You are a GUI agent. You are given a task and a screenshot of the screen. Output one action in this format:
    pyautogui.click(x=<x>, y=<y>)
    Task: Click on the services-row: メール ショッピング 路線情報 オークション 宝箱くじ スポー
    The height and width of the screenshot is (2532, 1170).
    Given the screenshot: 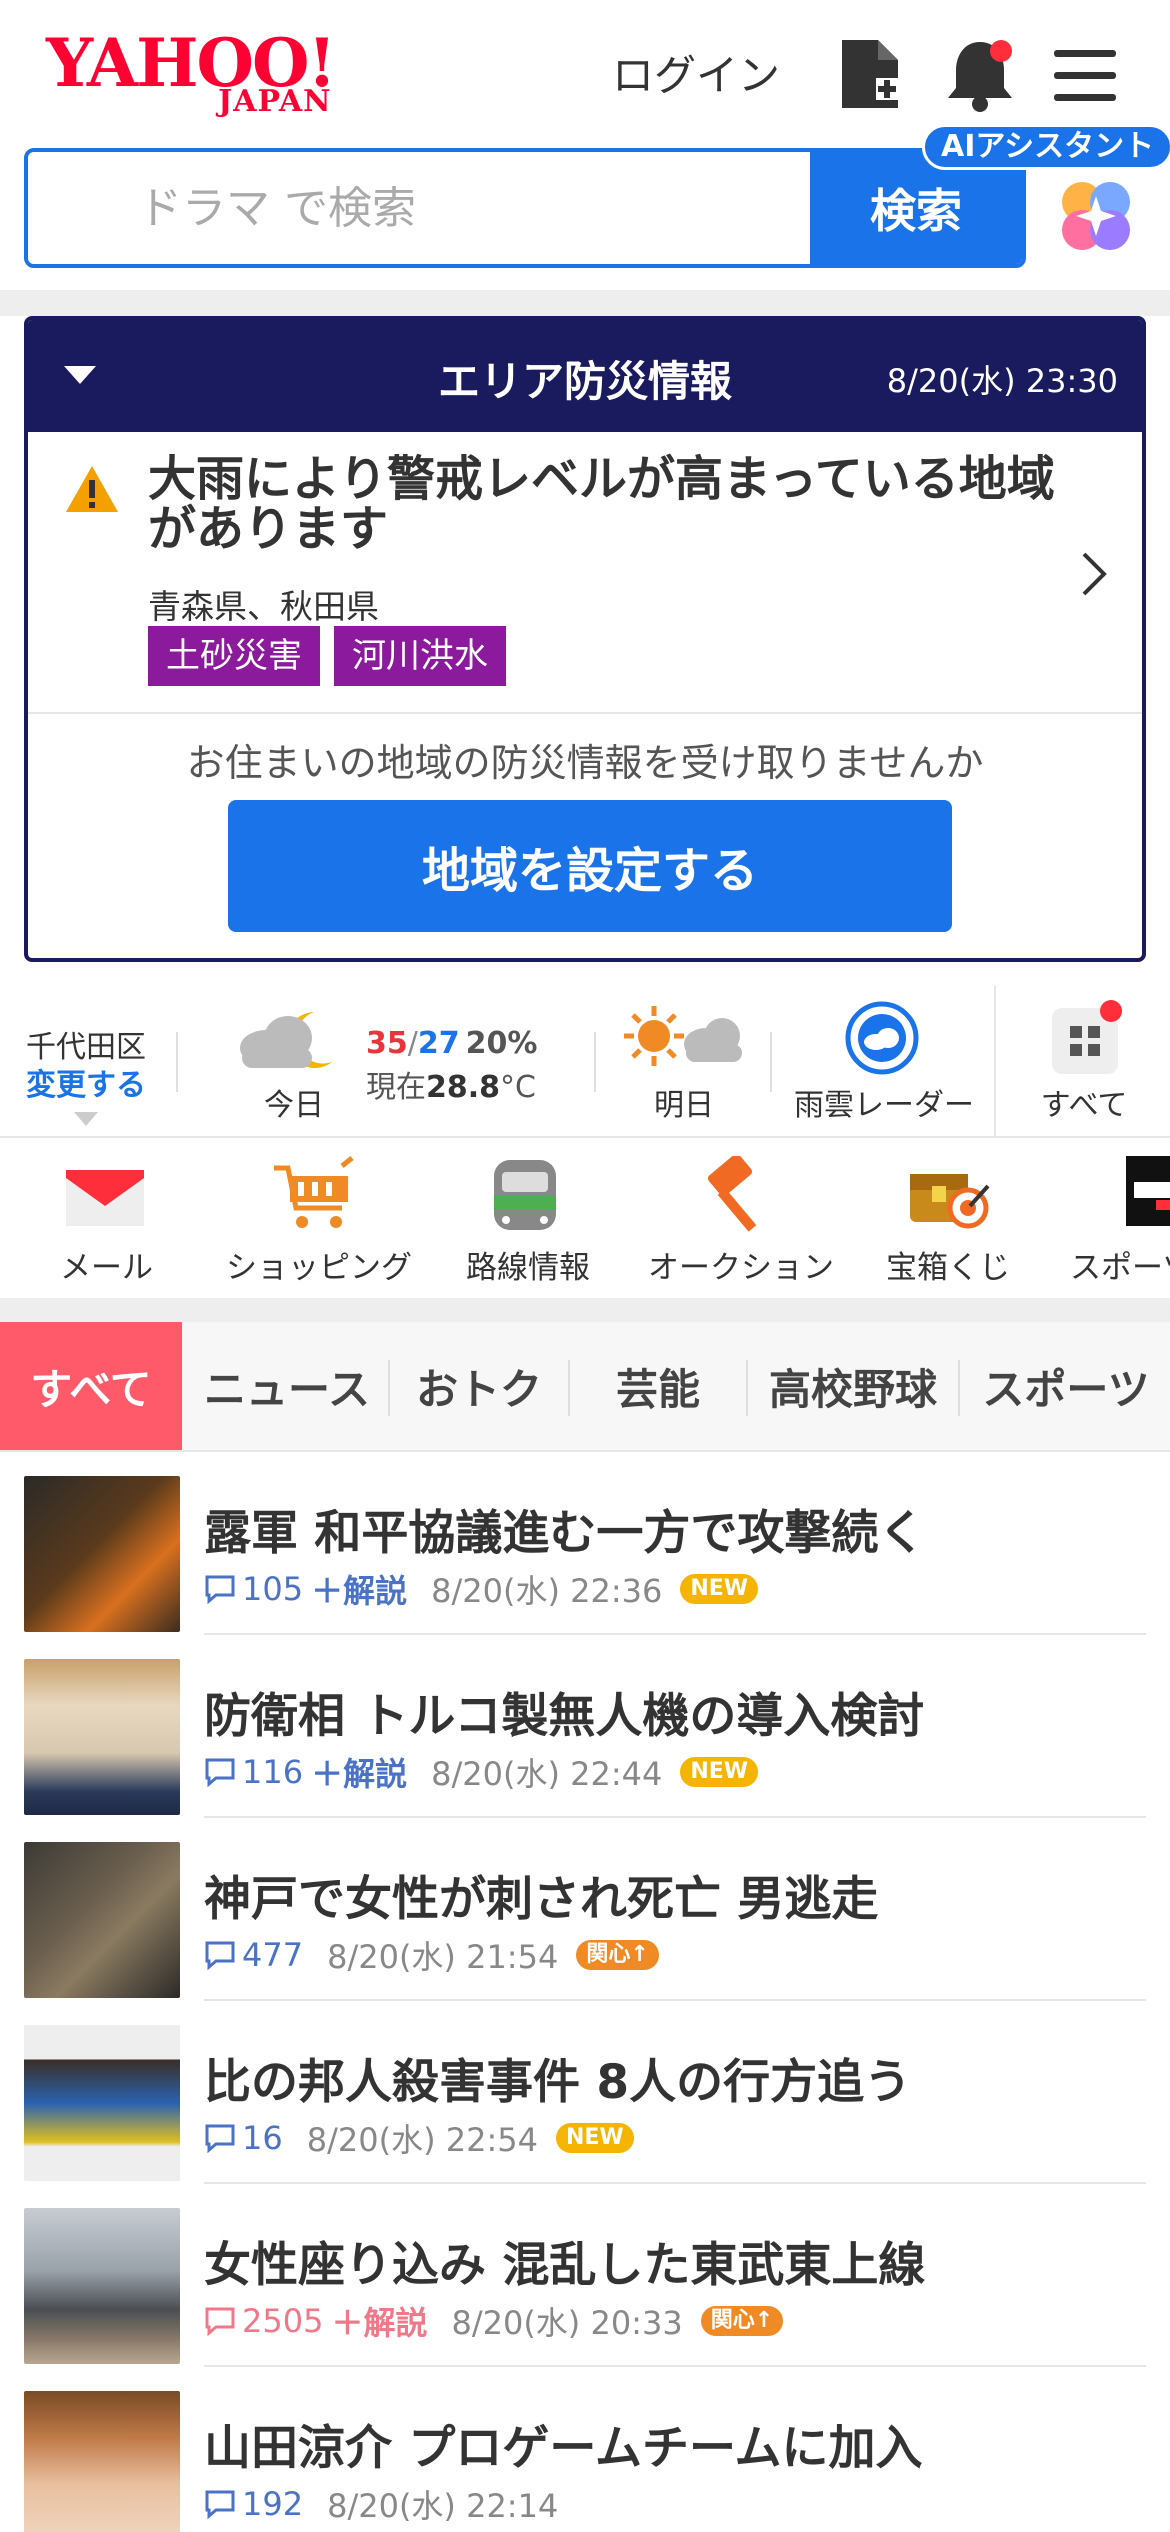 What is the action you would take?
    pyautogui.click(x=585, y=1218)
    